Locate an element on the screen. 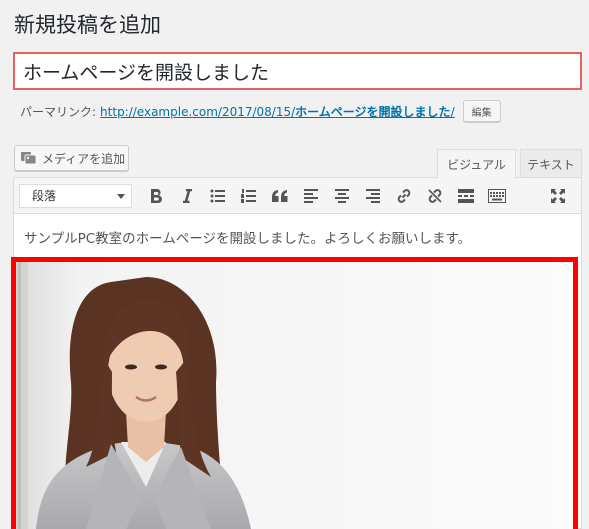 The image size is (589, 529). post-title-input is located at coordinates (301, 71).